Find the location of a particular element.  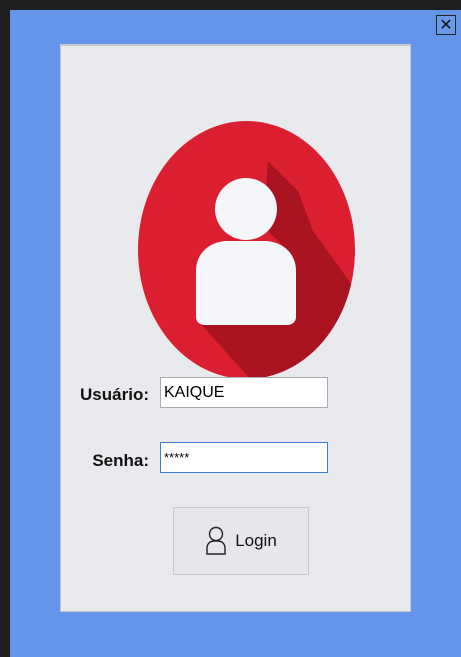

username-input is located at coordinates (244, 392).